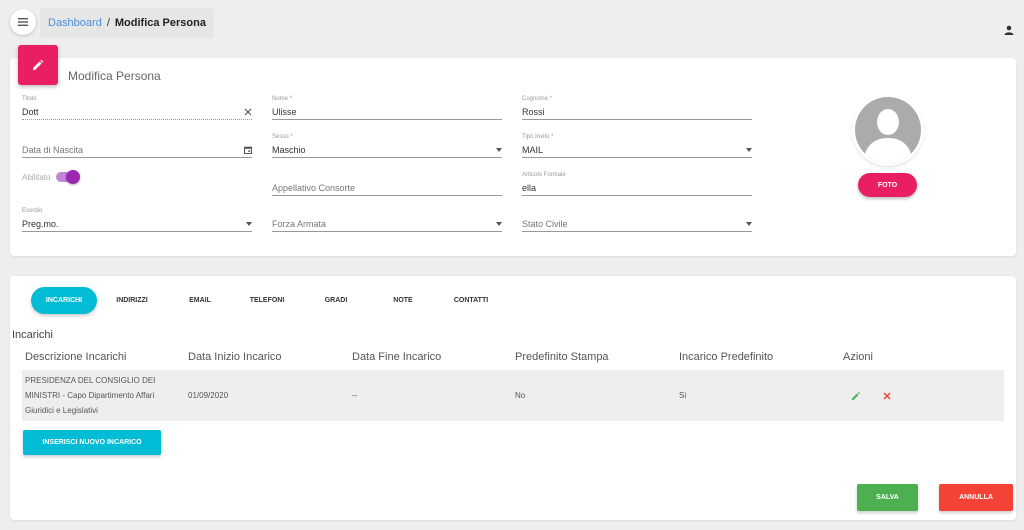 The image size is (1024, 530). What do you see at coordinates (637, 184) in the screenshot?
I see `articolo-field: Articolo Formale ella` at bounding box center [637, 184].